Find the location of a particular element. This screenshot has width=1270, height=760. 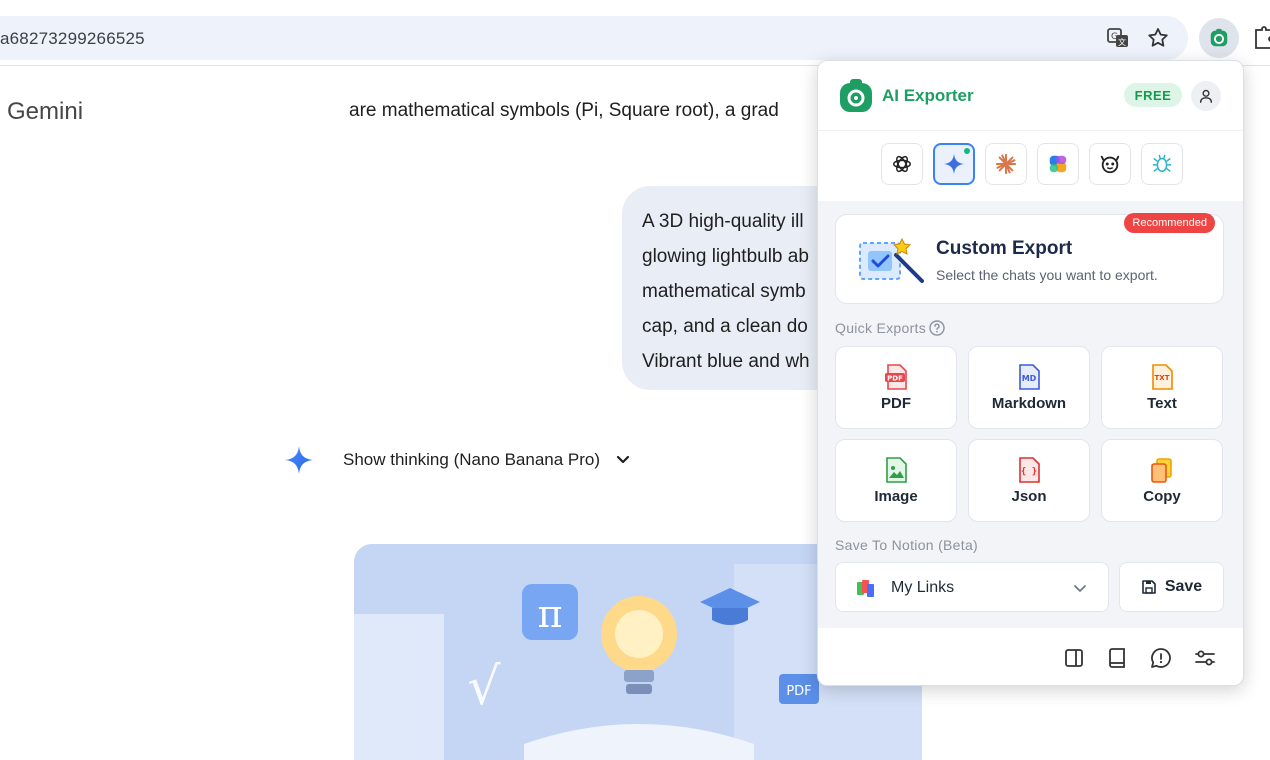

notion-pages-icon is located at coordinates (865, 588).